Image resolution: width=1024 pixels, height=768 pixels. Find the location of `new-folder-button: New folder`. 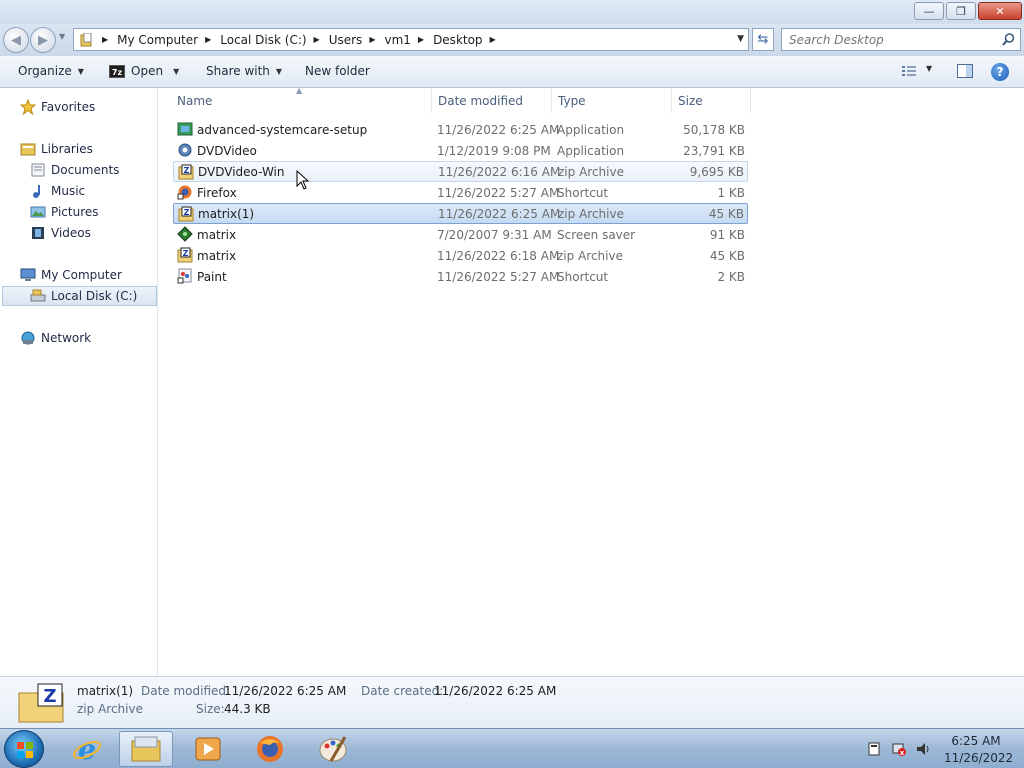

new-folder-button: New folder is located at coordinates (337, 71).